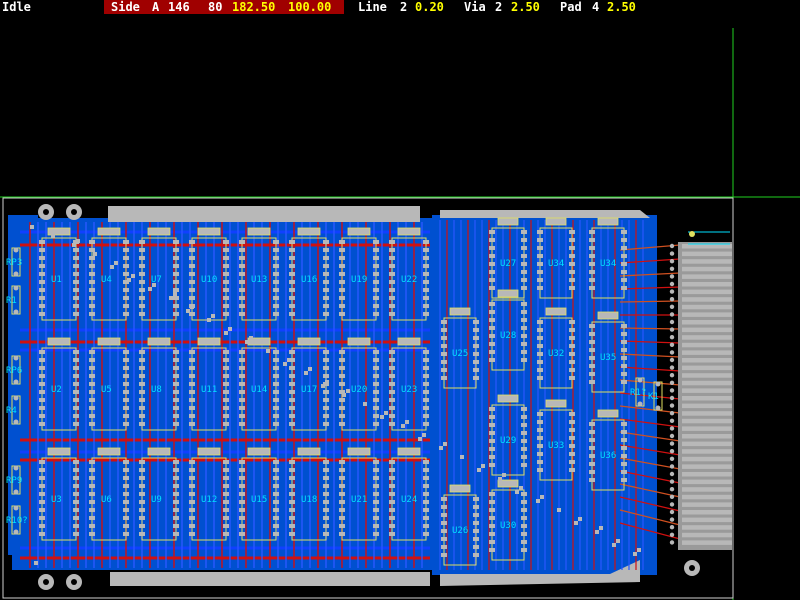  Describe the element at coordinates (700, 390) in the screenshot. I see `edge-connector` at that location.